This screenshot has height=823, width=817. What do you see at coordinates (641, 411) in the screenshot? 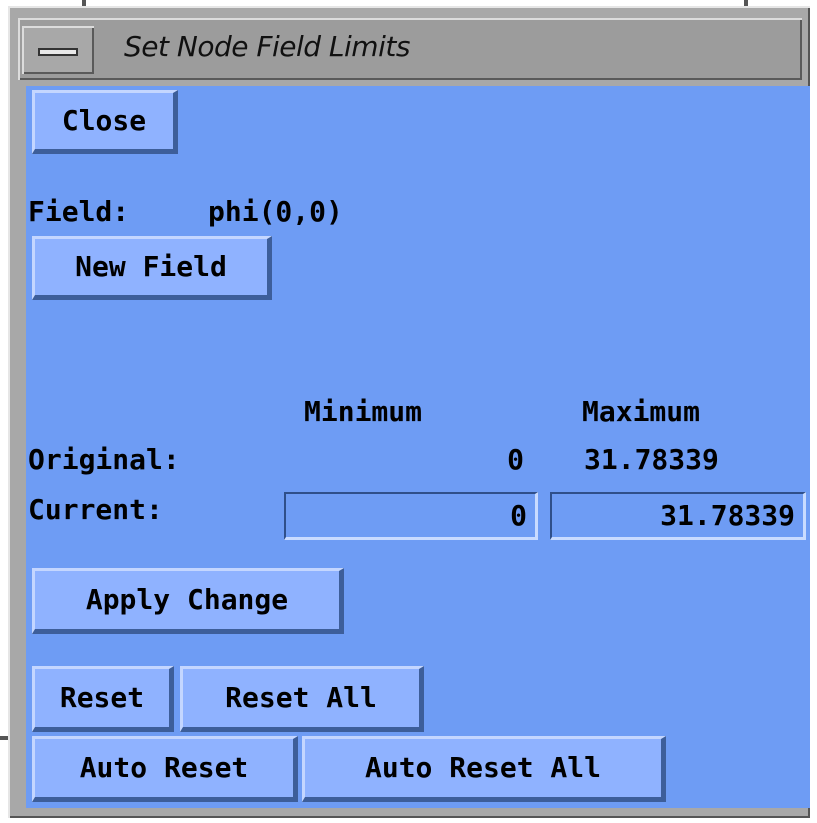
I see `maximum-header: Maximum` at bounding box center [641, 411].